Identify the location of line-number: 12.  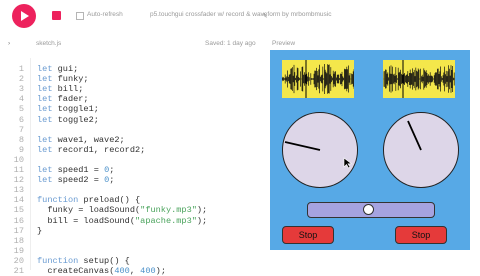
(18, 180).